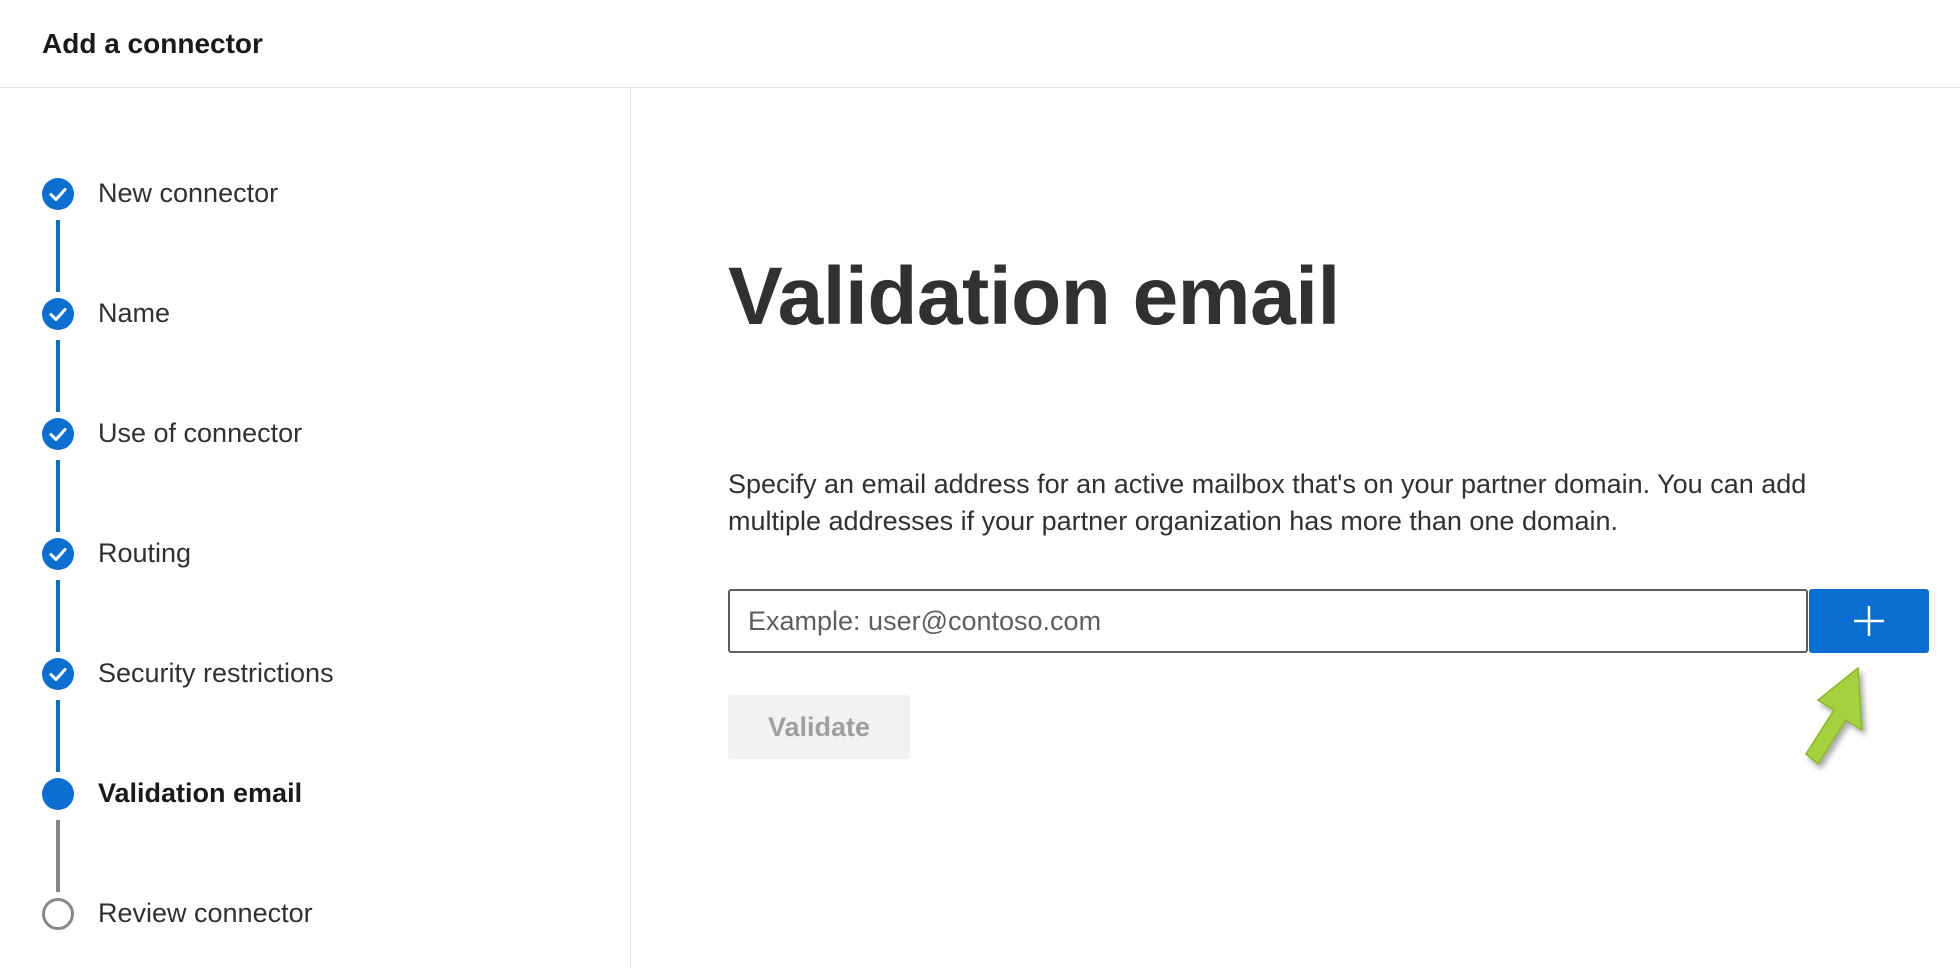 The height and width of the screenshot is (968, 1960). What do you see at coordinates (310, 555) in the screenshot?
I see `step-routing: Routing` at bounding box center [310, 555].